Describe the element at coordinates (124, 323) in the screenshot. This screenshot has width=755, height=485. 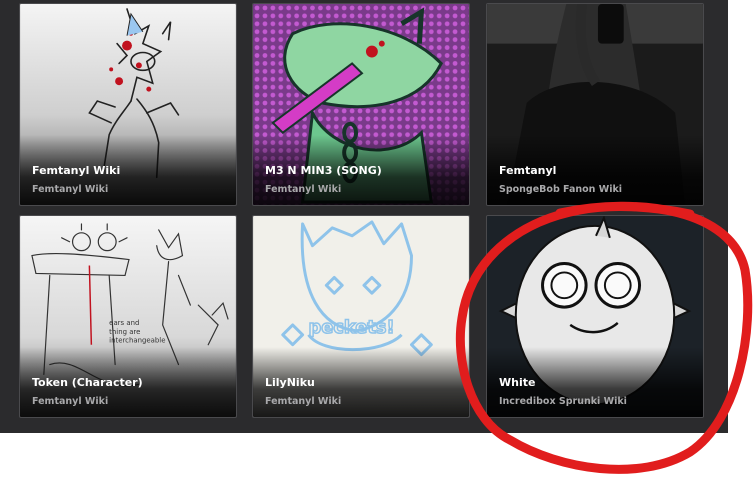
I see `svg-text: ears and` at that location.